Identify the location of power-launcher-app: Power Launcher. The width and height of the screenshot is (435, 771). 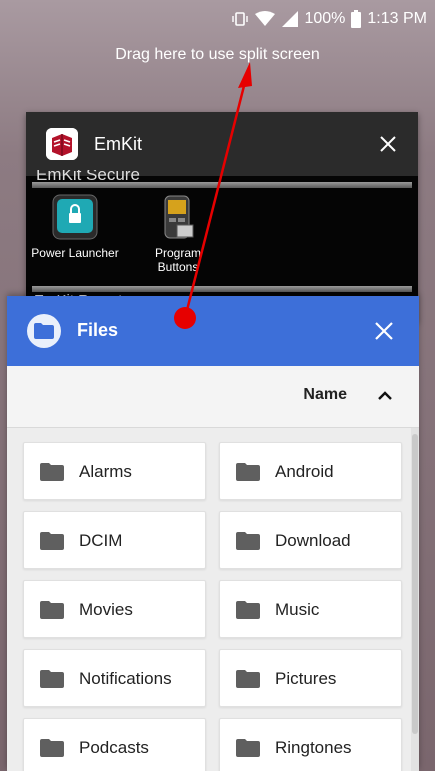
(75, 227).